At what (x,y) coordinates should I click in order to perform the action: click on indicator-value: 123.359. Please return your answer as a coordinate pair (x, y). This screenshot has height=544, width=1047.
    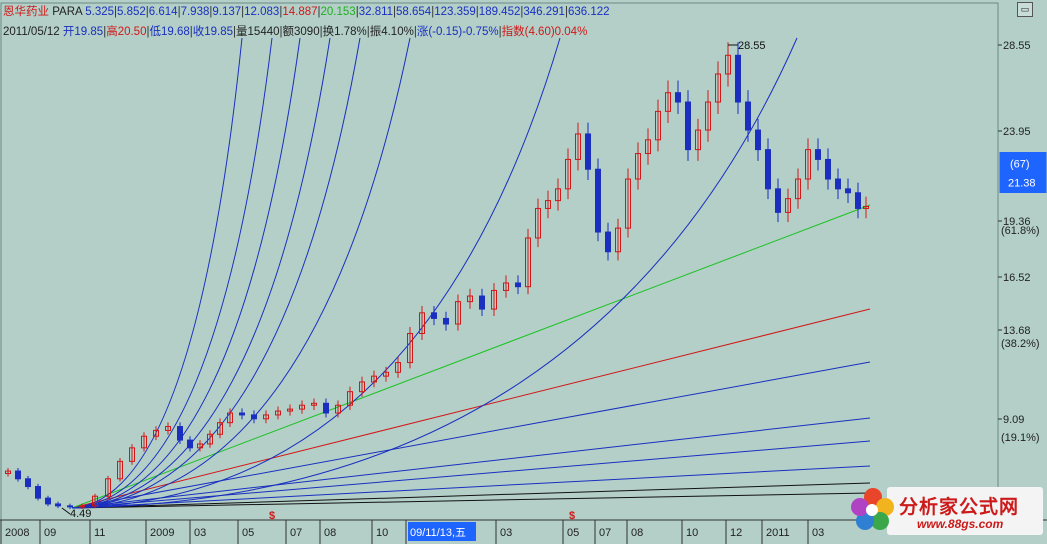
    Looking at the image, I should click on (455, 12).